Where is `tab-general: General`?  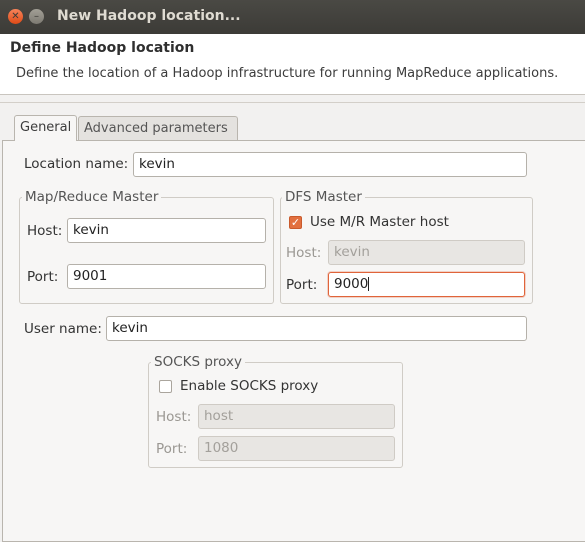
tab-general: General is located at coordinates (45, 128).